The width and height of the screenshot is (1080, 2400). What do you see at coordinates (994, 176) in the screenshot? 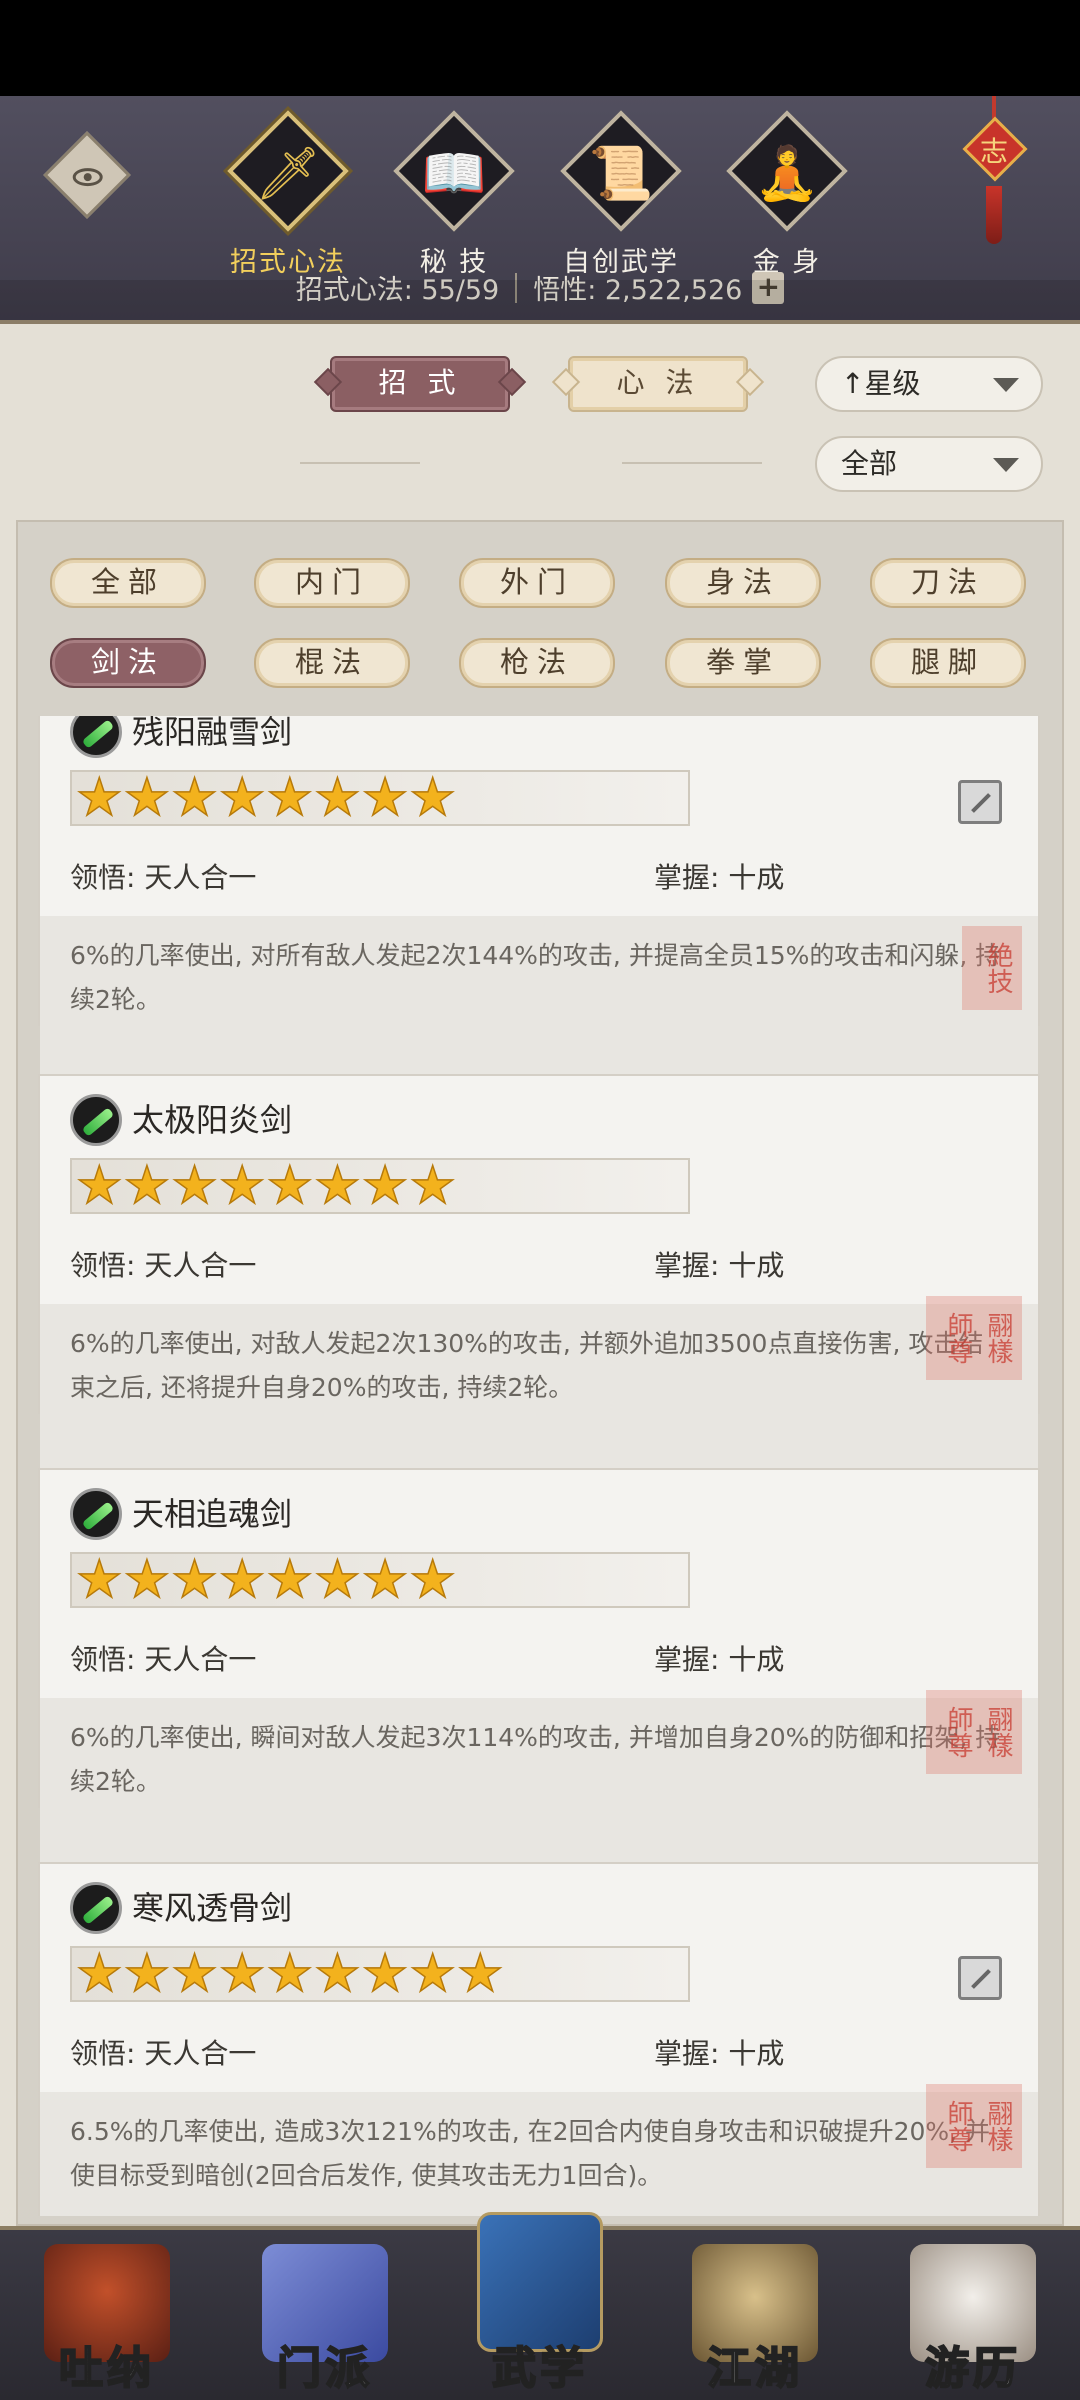
I see `lucky-knot-button: 志` at bounding box center [994, 176].